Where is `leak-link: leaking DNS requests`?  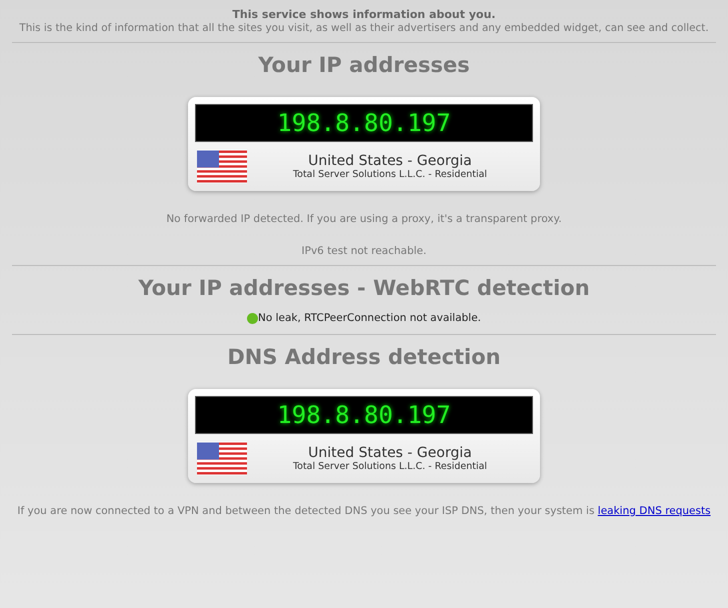 leak-link: leaking DNS requests is located at coordinates (654, 511).